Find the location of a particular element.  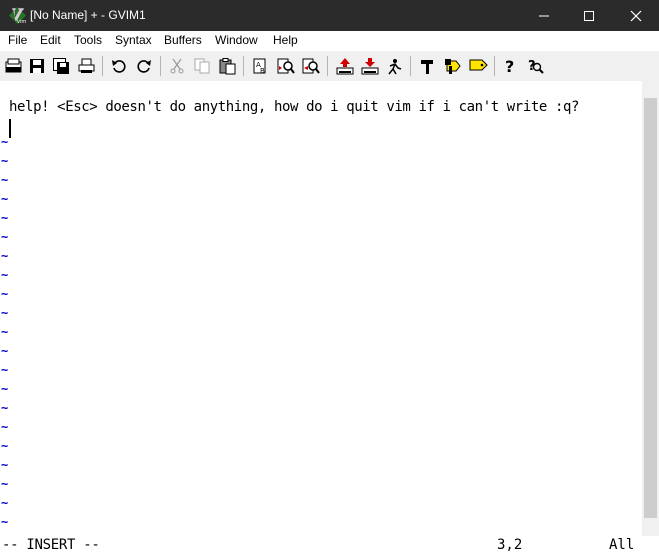

jump-tag-button is located at coordinates (477, 66).